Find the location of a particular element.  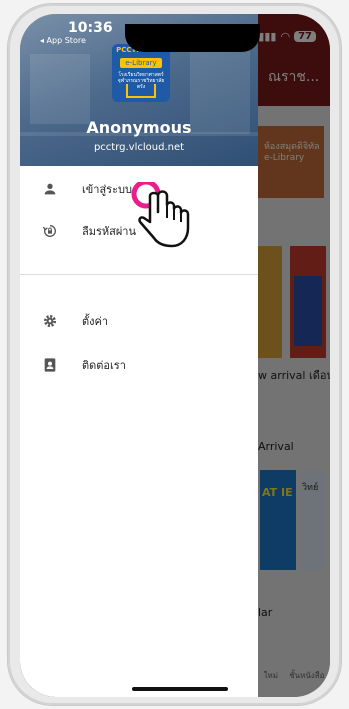

gear-icon is located at coordinates (50, 321).